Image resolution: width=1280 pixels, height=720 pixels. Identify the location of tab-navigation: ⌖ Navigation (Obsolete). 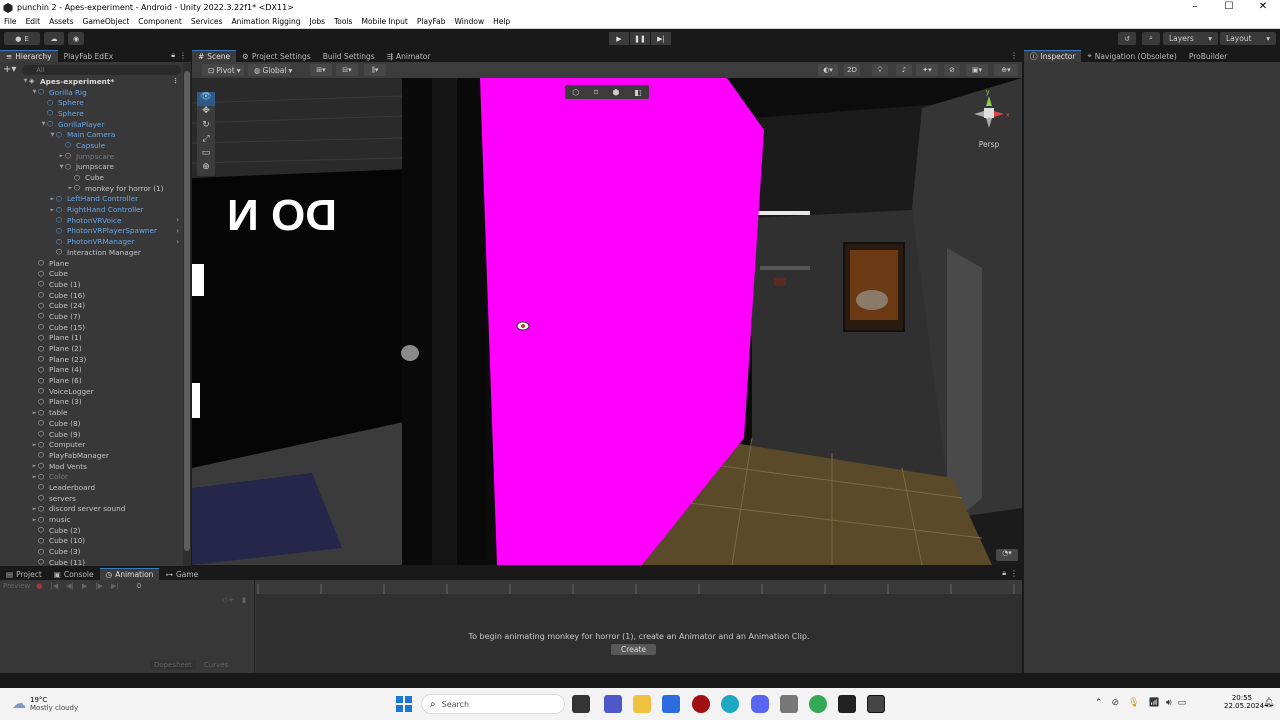
(1131, 56).